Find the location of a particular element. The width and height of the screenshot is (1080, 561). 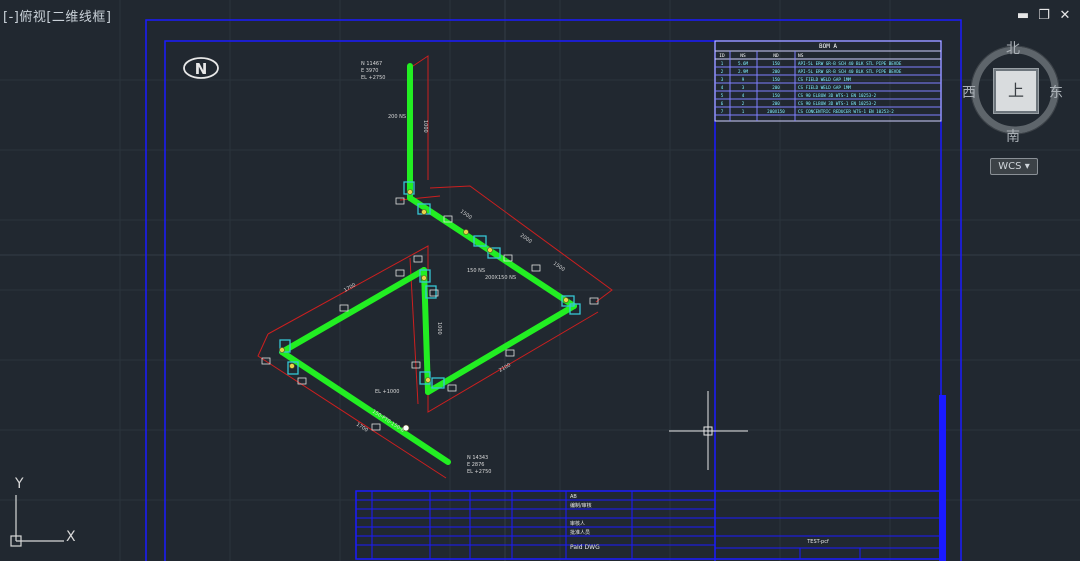

top-coord-el: EL +2750 is located at coordinates (373, 78).